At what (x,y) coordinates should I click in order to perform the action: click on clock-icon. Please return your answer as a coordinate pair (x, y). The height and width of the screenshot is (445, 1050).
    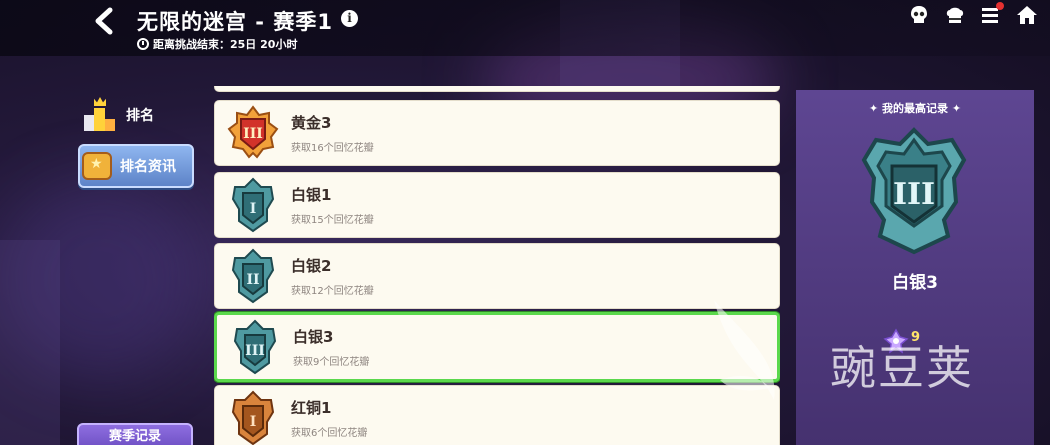
    Looking at the image, I should click on (143, 44).